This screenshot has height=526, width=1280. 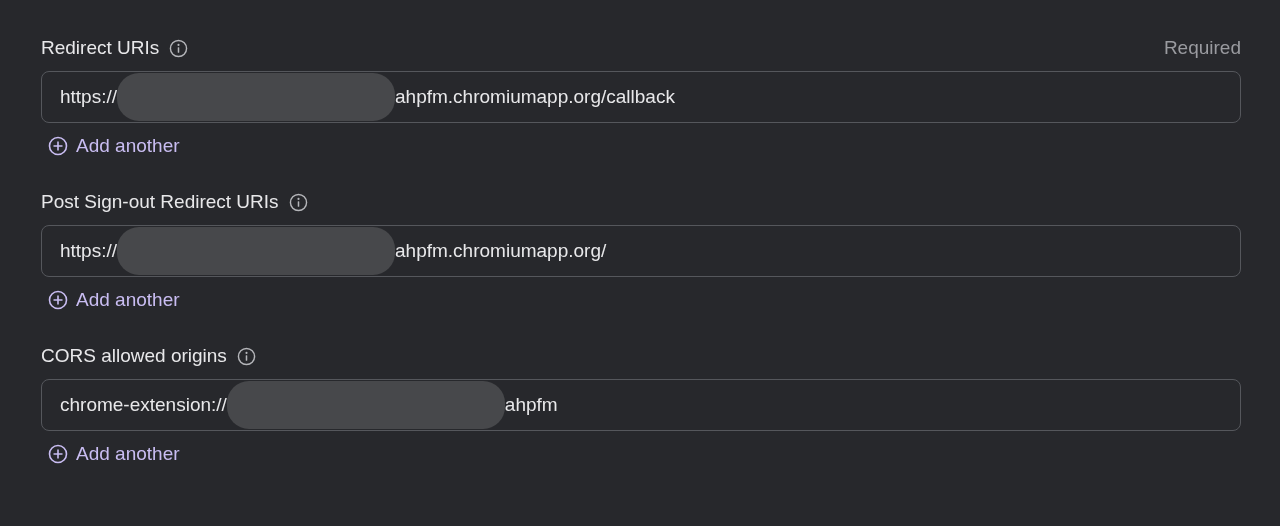 I want to click on input-field: https:// ahpfm.chromiumapp.org/, so click(x=641, y=251).